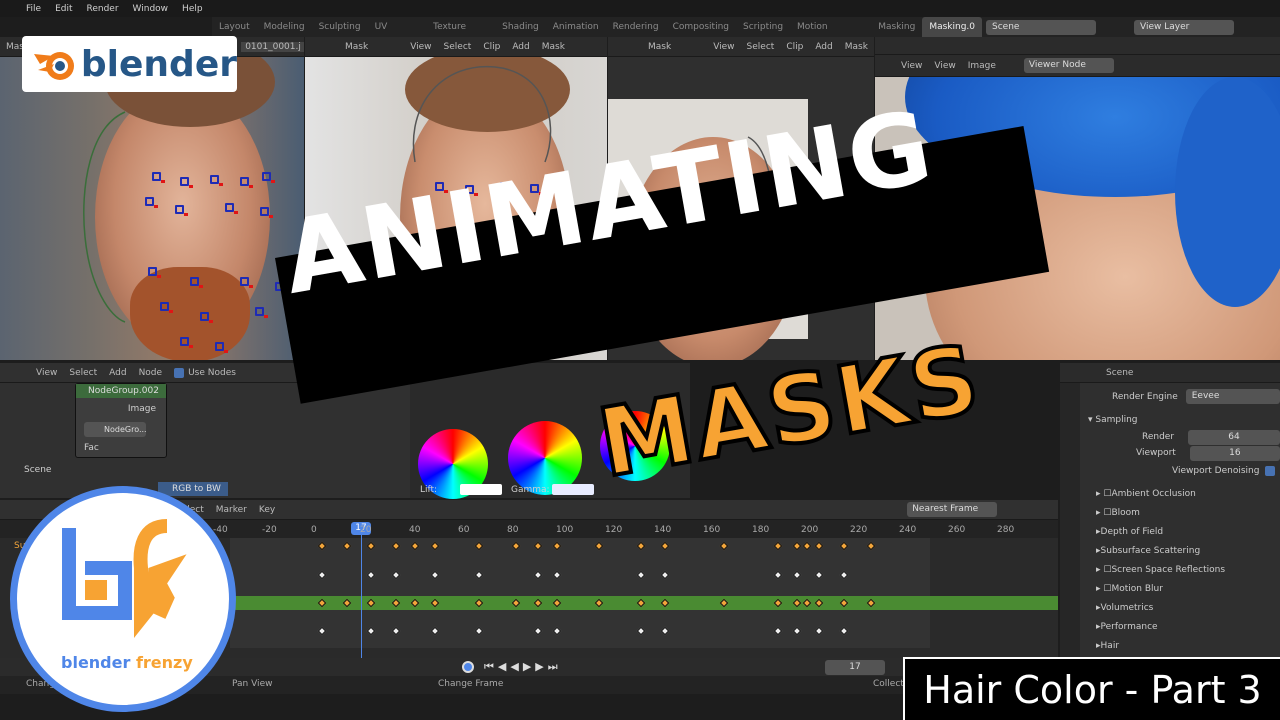 The height and width of the screenshot is (720, 1280). Describe the element at coordinates (701, 27) in the screenshot. I see `tab-compositing: Compositing` at that location.